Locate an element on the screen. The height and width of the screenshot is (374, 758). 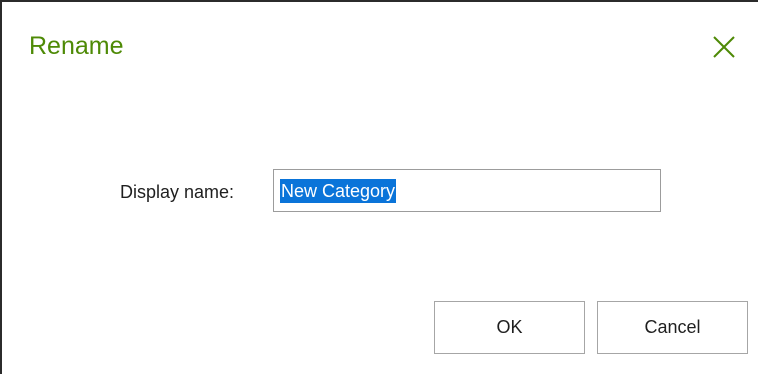
close-button is located at coordinates (724, 47).